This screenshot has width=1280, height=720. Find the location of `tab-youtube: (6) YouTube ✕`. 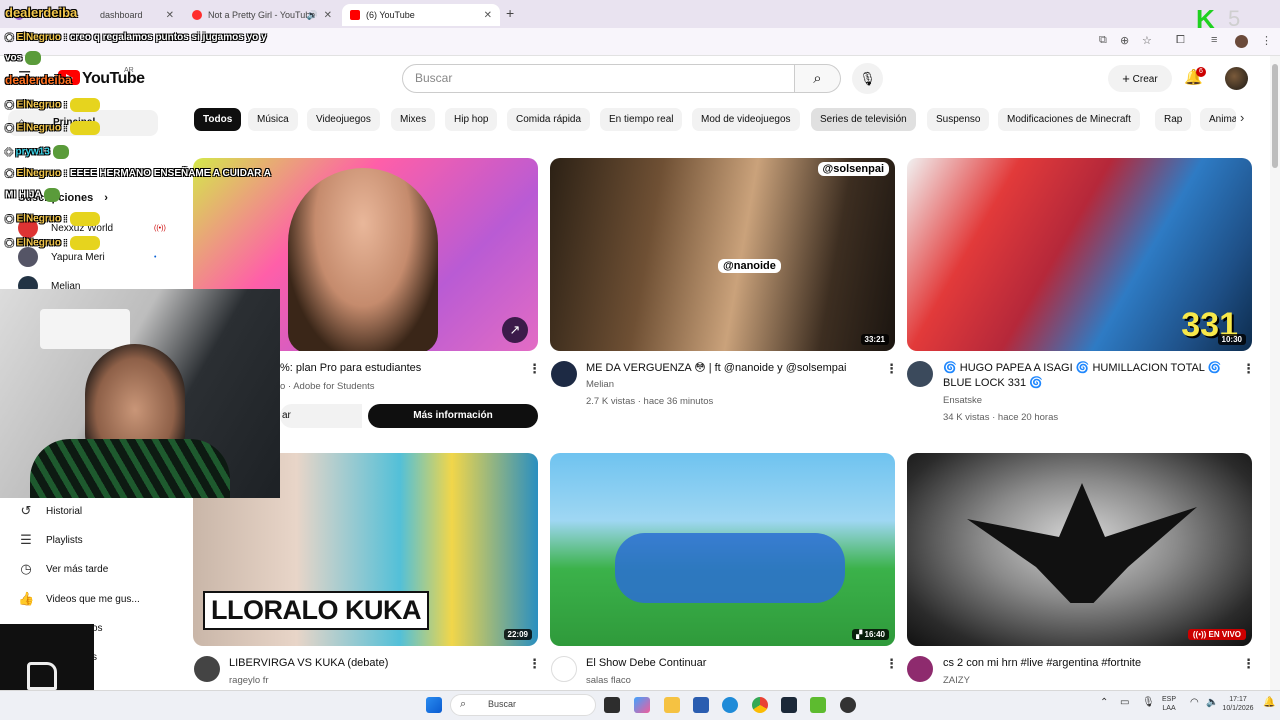

tab-youtube: (6) YouTube ✕ is located at coordinates (421, 15).